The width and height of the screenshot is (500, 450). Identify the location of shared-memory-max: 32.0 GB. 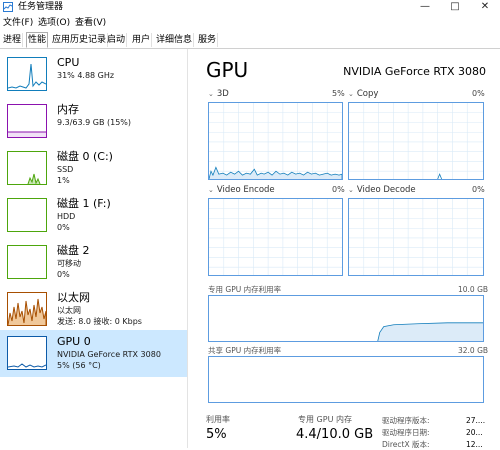
(473, 350).